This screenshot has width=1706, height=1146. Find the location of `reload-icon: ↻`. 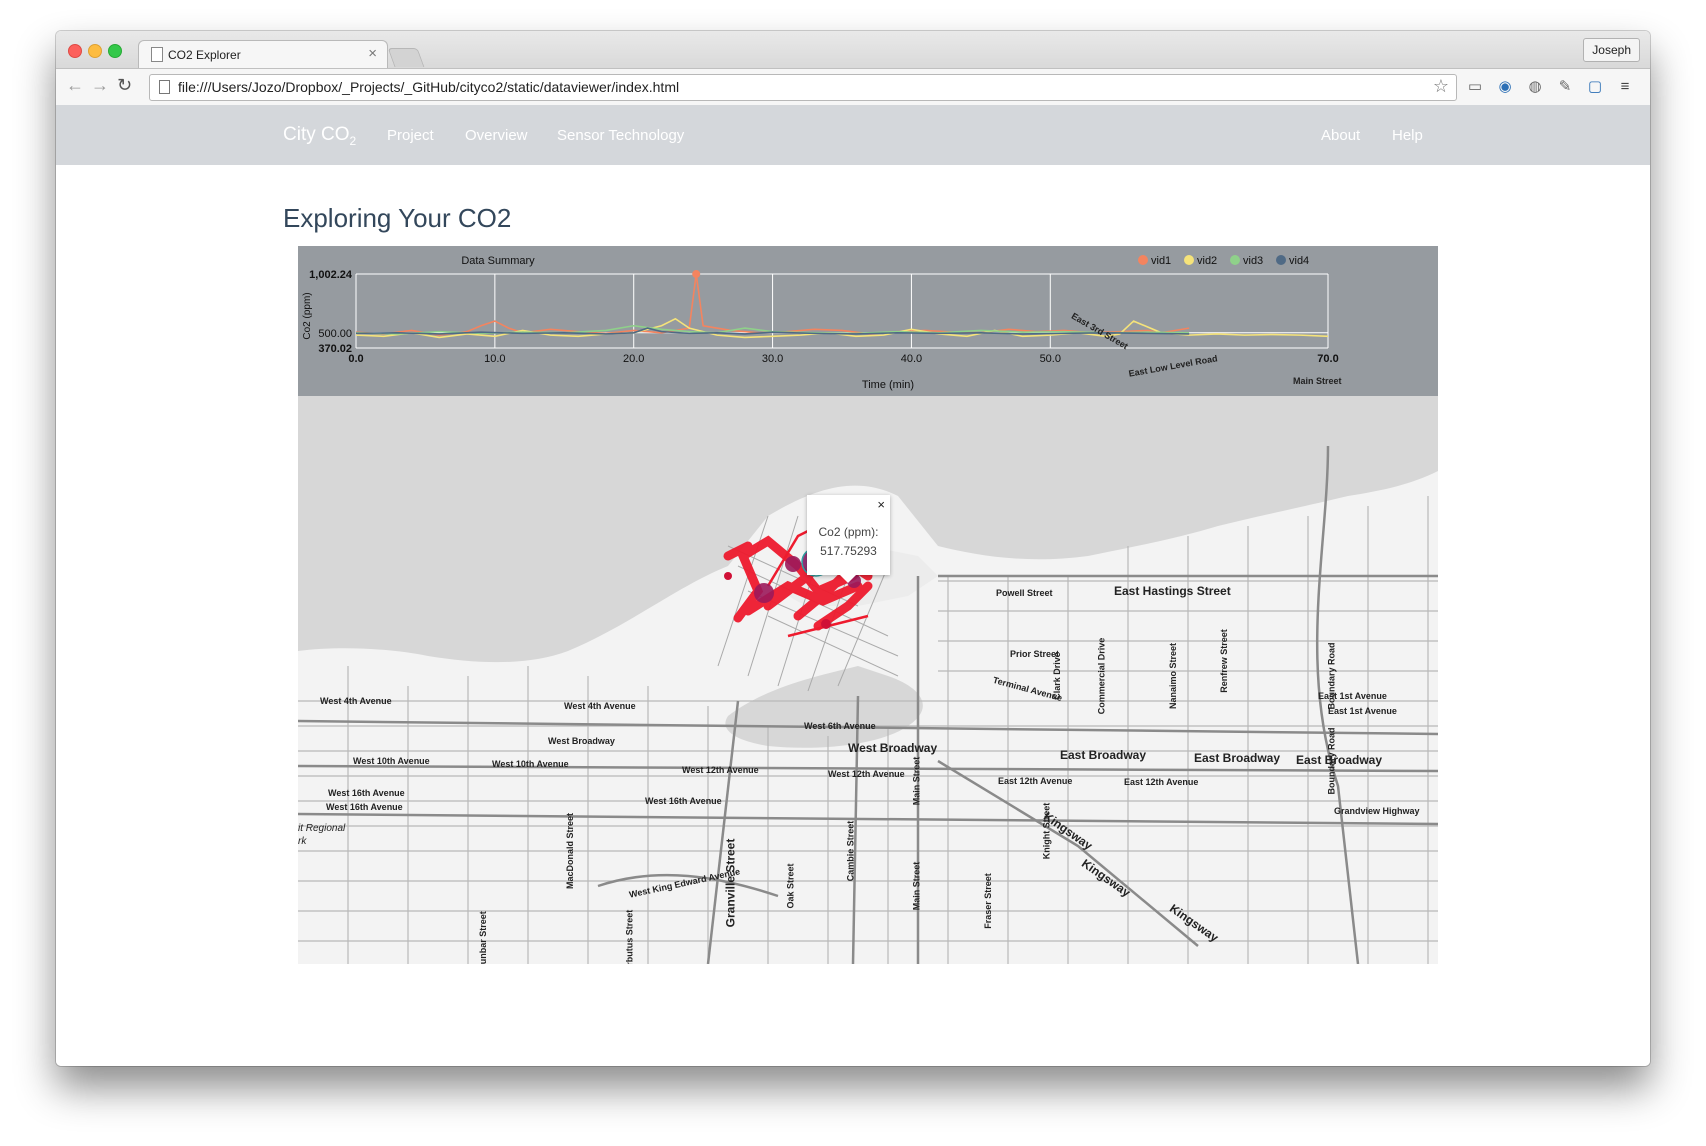

reload-icon: ↻ is located at coordinates (124, 85).